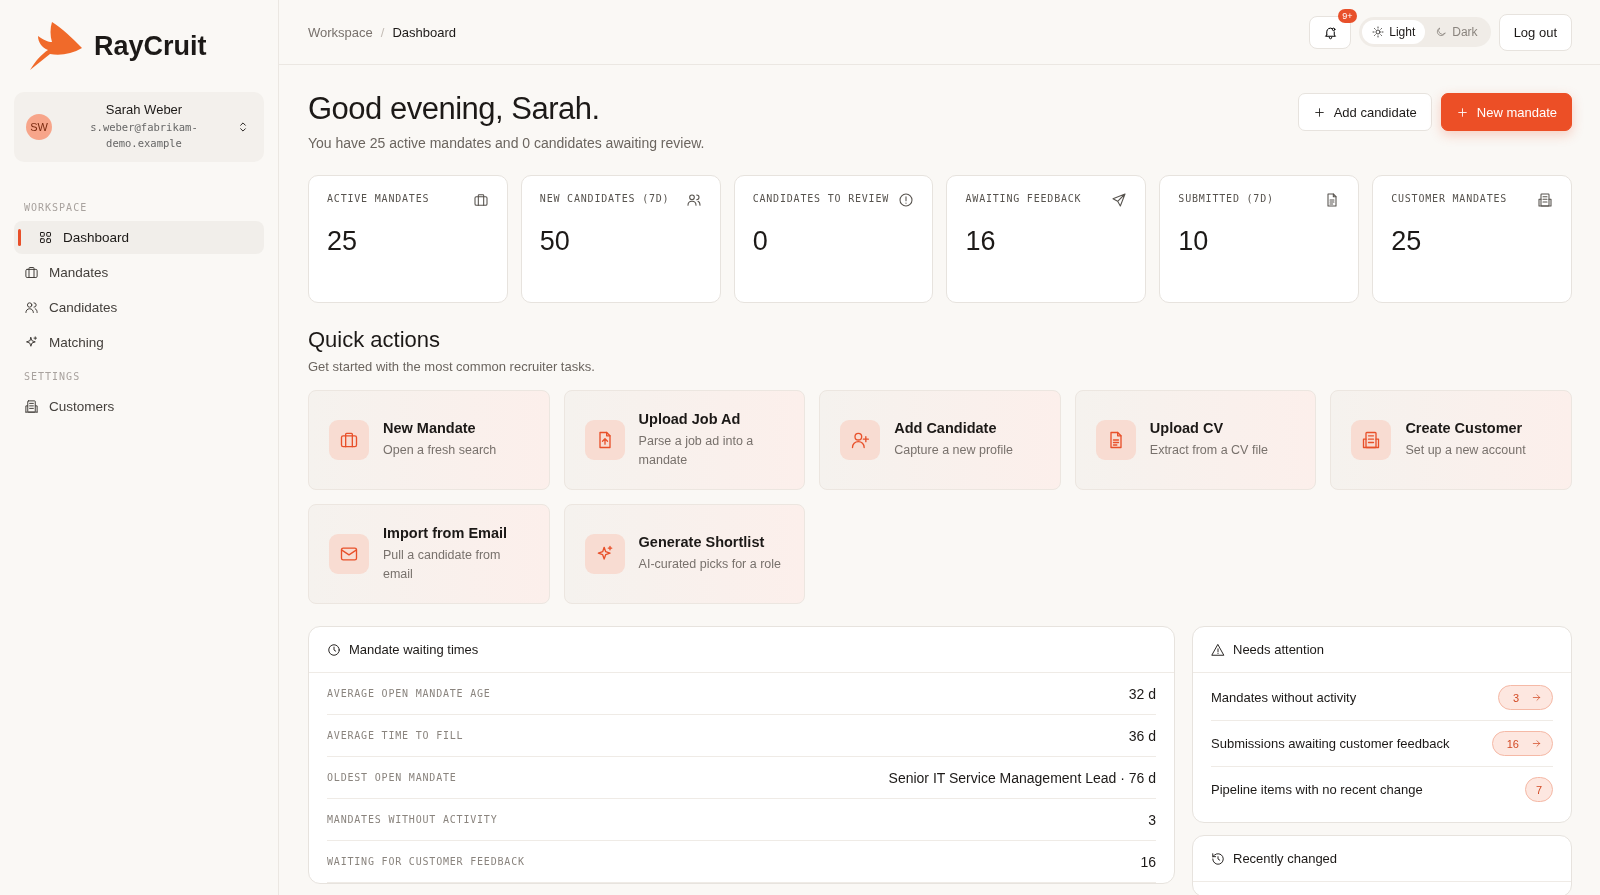 The height and width of the screenshot is (895, 1600). What do you see at coordinates (1441, 32) in the screenshot?
I see `moon-icon` at bounding box center [1441, 32].